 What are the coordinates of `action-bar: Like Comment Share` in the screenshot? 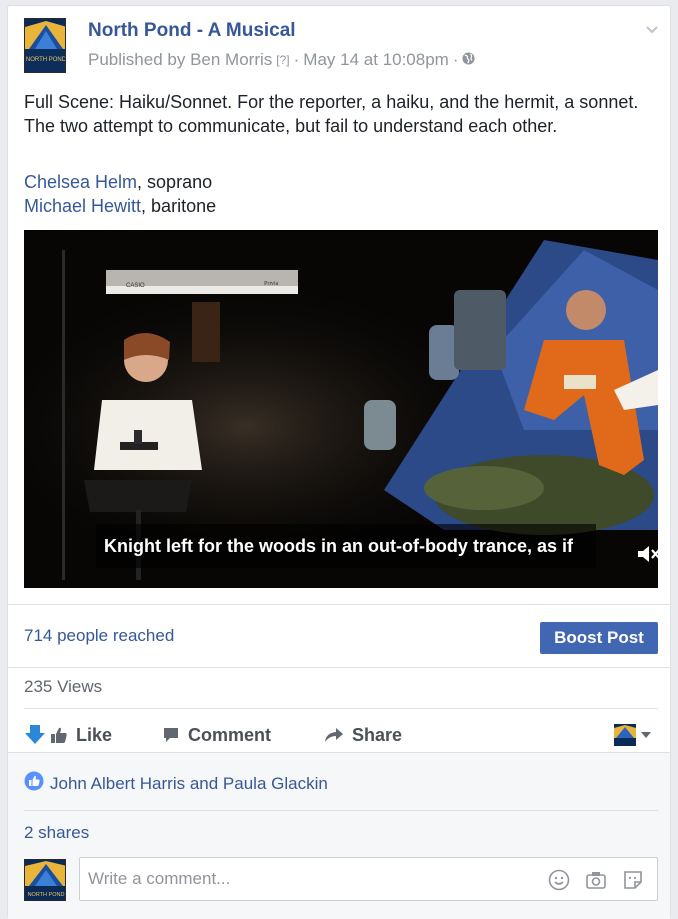 It's located at (341, 735).